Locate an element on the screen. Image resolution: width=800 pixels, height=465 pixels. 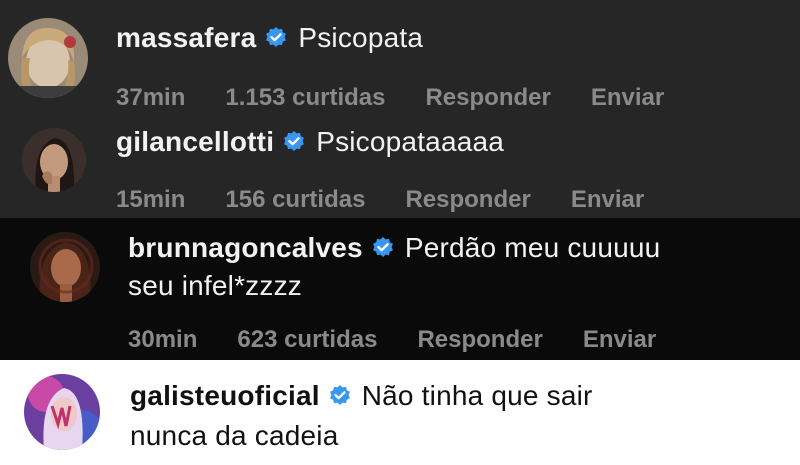
comment-text-line-2: seu infel*zzzz is located at coordinates (215, 285).